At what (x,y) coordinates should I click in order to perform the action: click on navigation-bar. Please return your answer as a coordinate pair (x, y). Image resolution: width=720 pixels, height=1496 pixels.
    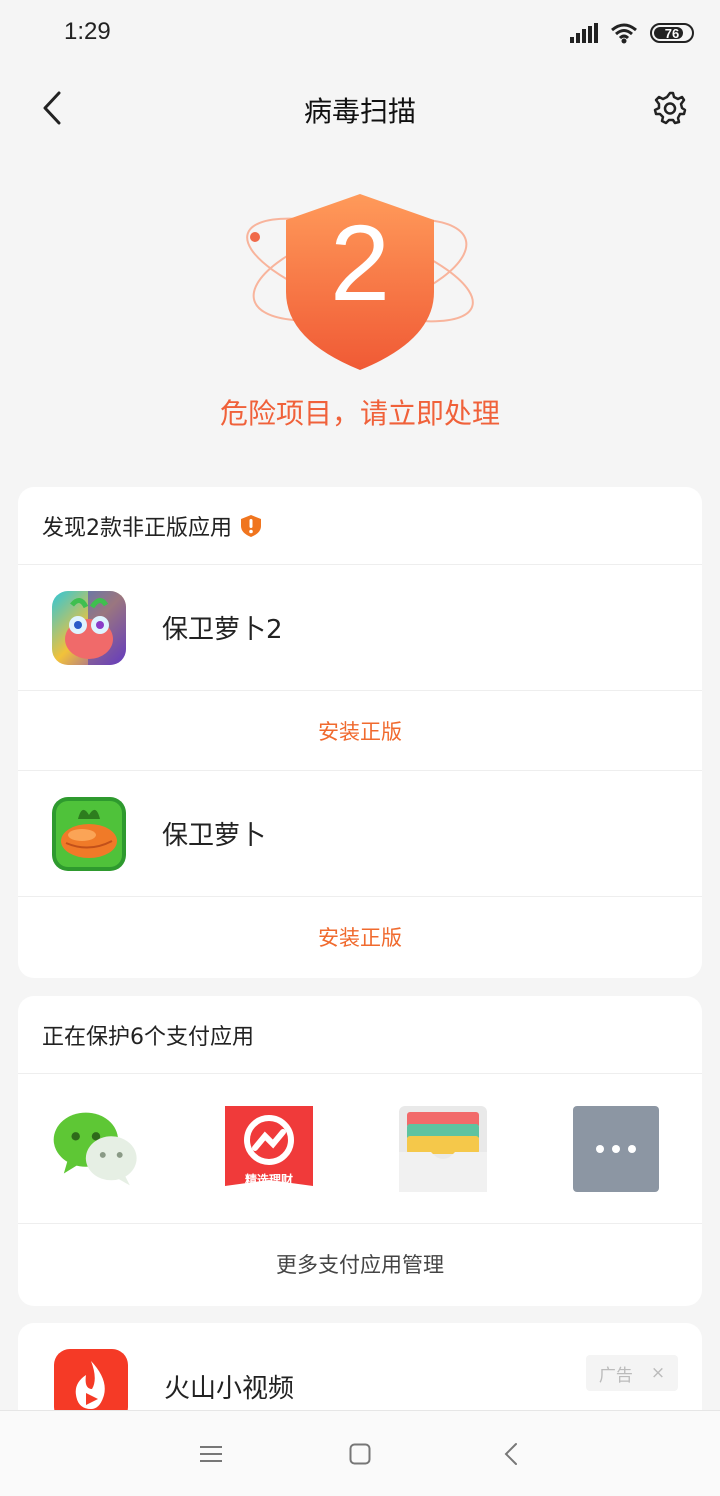
    Looking at the image, I should click on (360, 1453).